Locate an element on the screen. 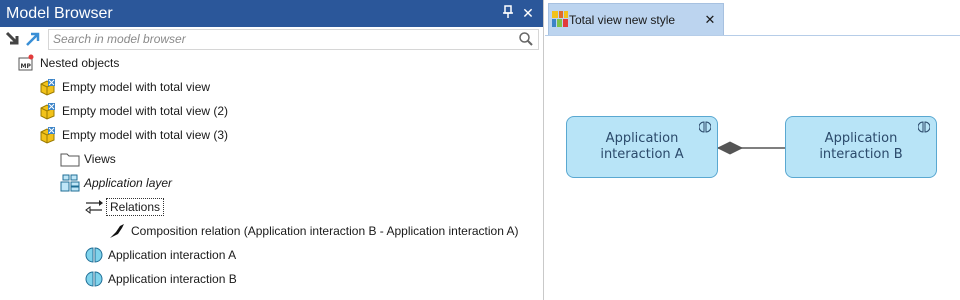  pin-icon is located at coordinates (508, 13).